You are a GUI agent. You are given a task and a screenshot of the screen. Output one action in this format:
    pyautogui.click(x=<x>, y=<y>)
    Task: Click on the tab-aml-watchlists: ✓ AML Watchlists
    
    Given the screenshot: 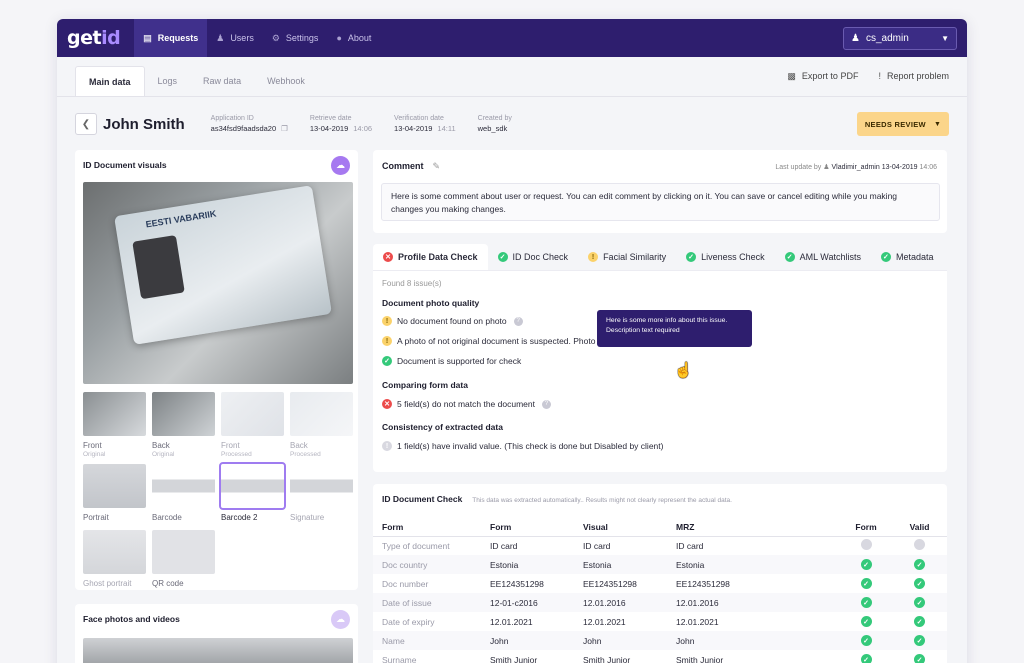 What is the action you would take?
    pyautogui.click(x=823, y=257)
    